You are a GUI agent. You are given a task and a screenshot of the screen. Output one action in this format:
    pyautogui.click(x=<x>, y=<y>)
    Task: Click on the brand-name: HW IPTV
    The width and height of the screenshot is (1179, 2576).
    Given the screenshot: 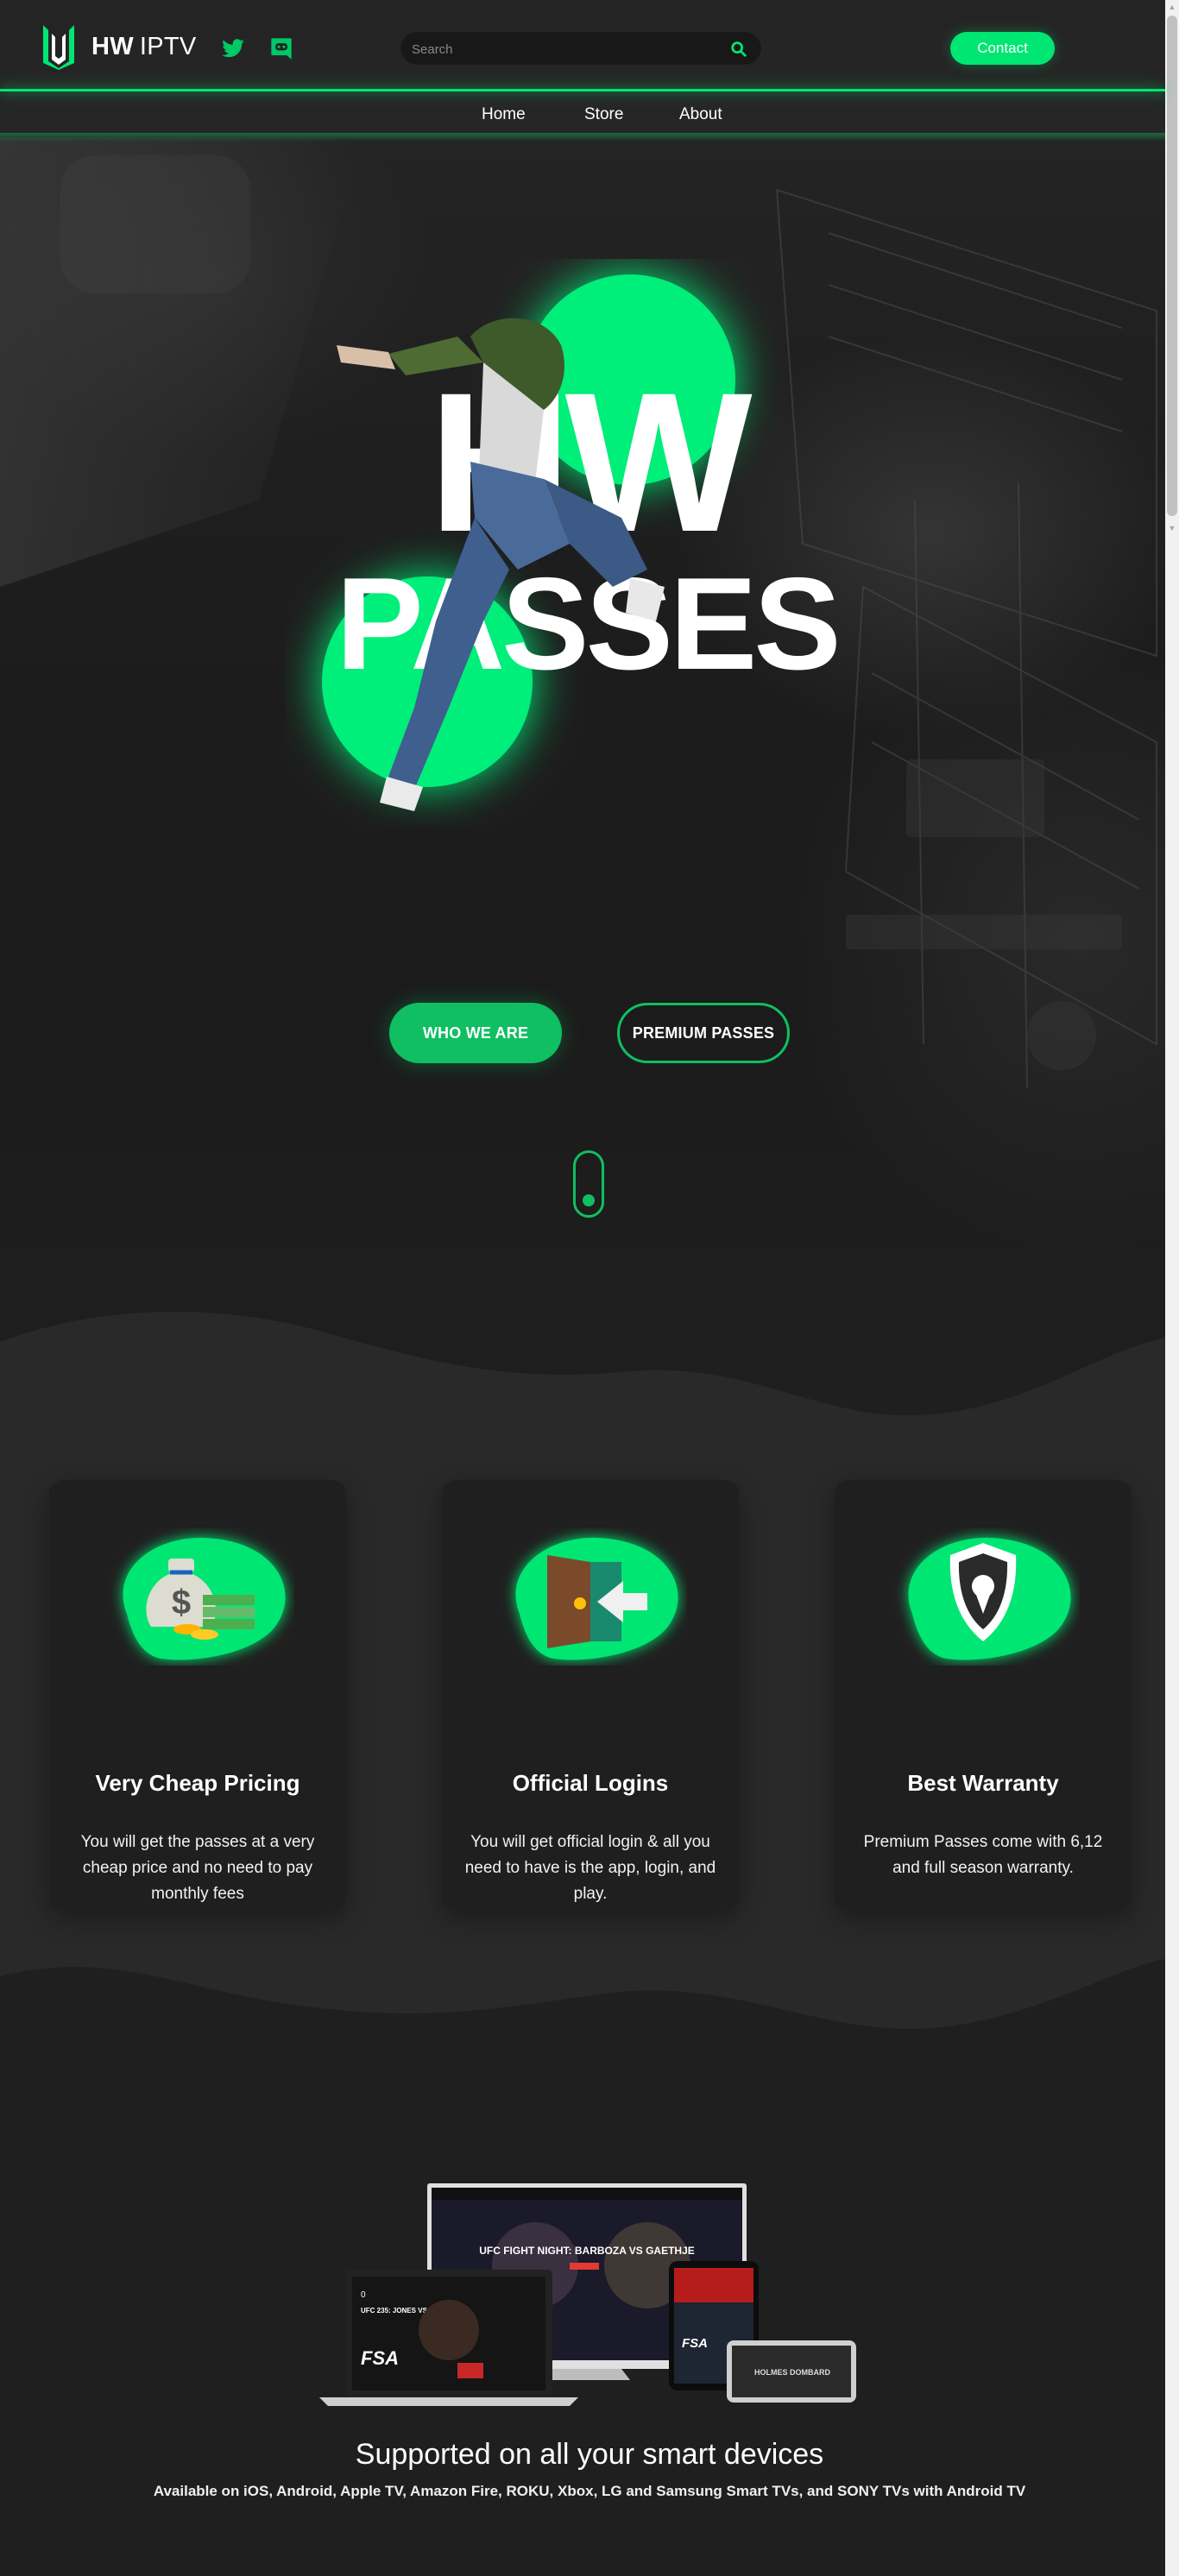 What is the action you would take?
    pyautogui.click(x=144, y=47)
    